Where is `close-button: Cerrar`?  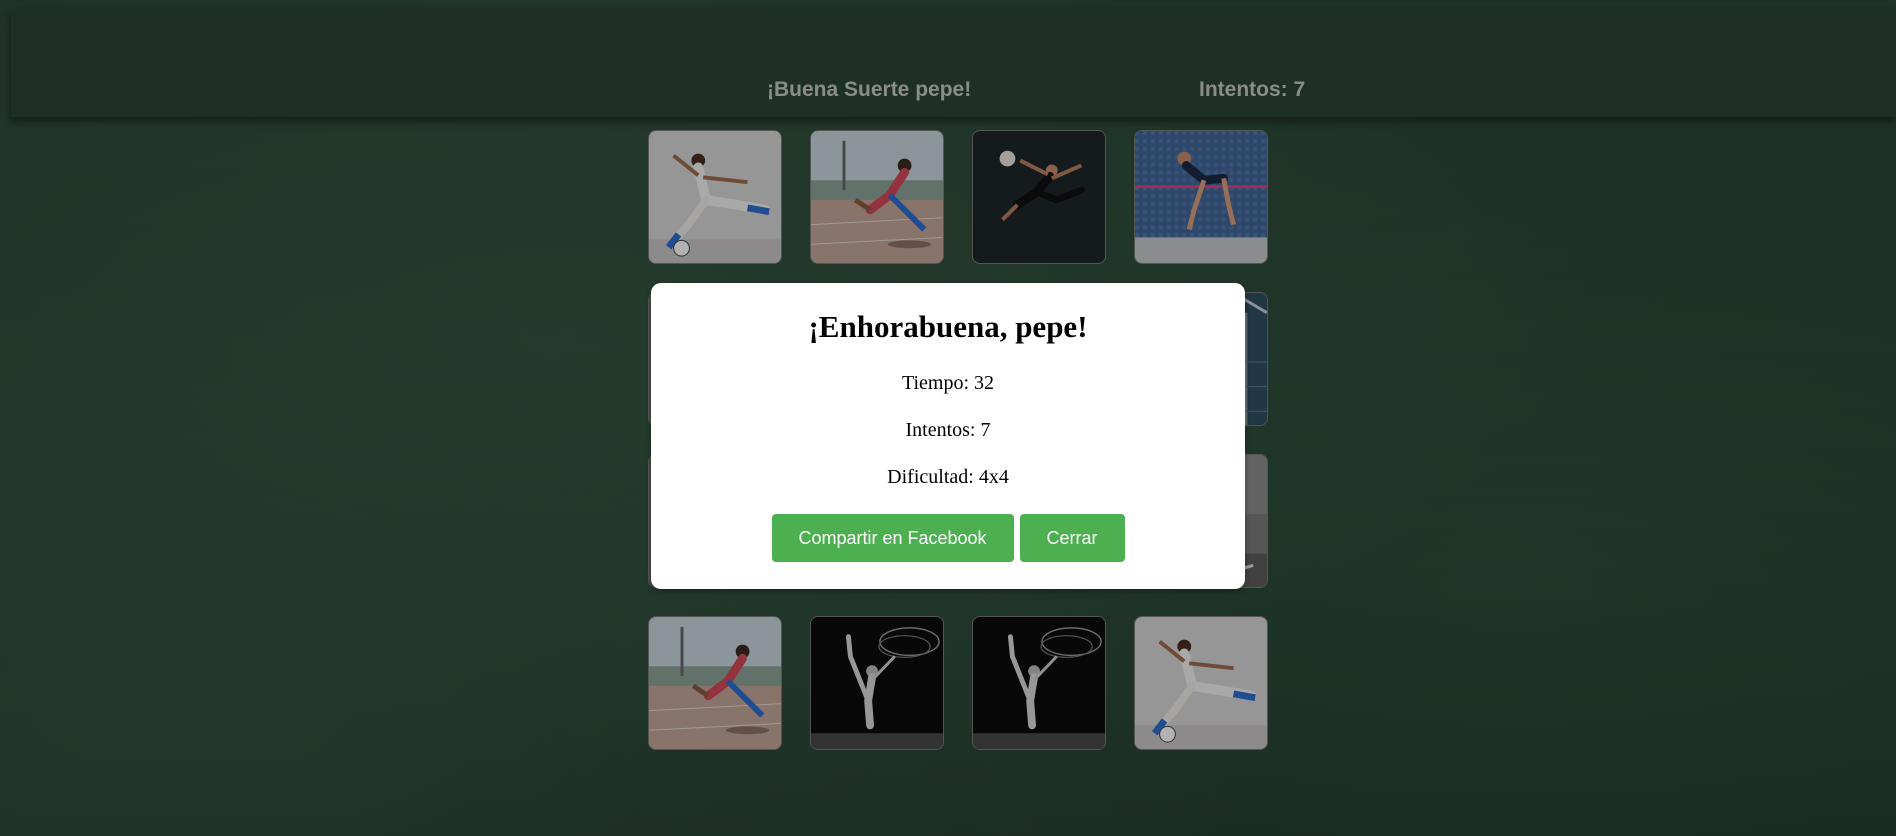
close-button: Cerrar is located at coordinates (1072, 538).